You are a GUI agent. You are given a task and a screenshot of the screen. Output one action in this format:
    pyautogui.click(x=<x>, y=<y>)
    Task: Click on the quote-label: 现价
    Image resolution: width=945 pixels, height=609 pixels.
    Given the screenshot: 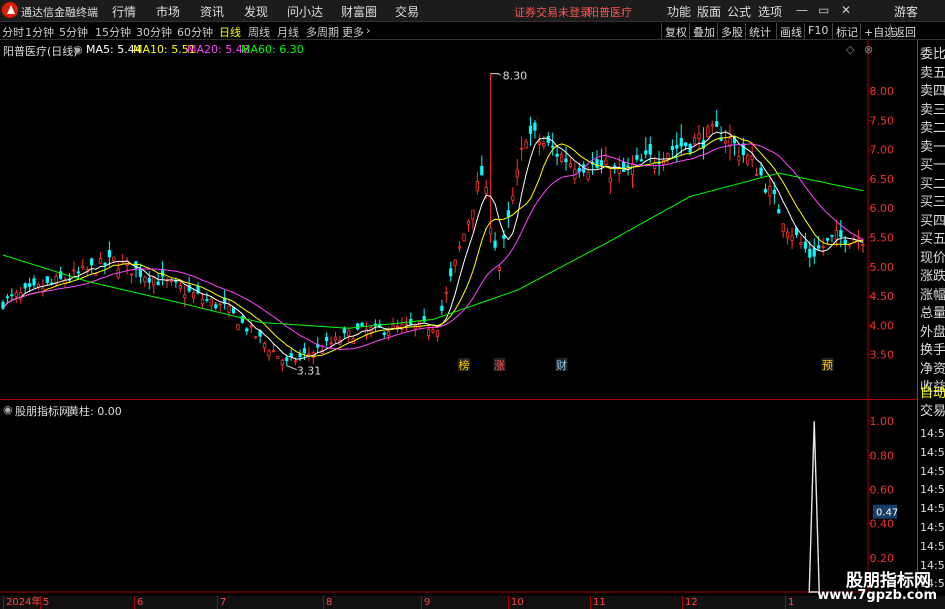 What is the action you would take?
    pyautogui.click(x=932, y=258)
    